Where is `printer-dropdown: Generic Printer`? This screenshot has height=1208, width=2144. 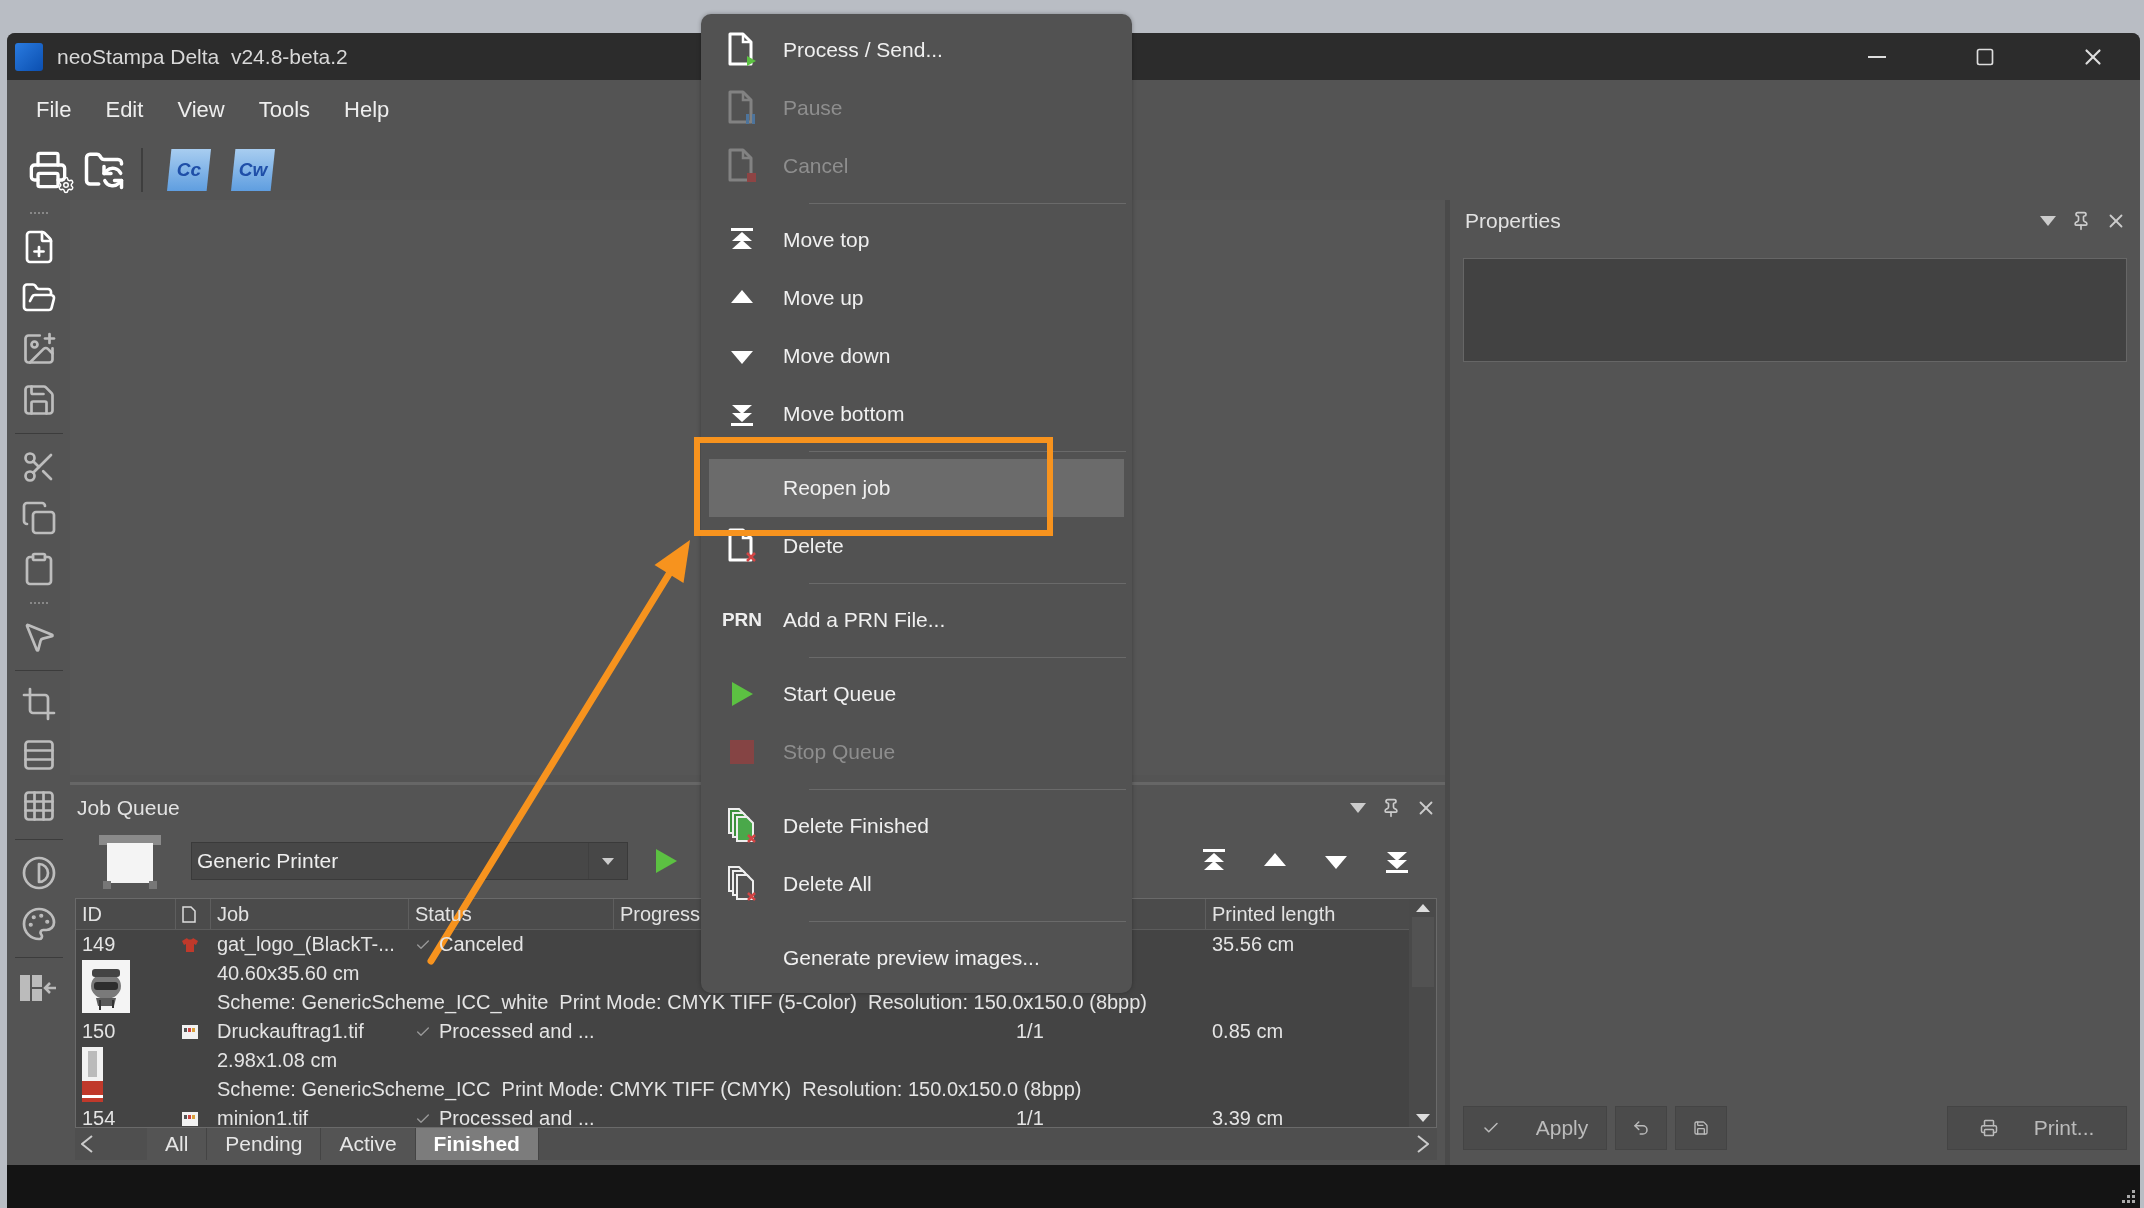
printer-dropdown: Generic Printer is located at coordinates (409, 861).